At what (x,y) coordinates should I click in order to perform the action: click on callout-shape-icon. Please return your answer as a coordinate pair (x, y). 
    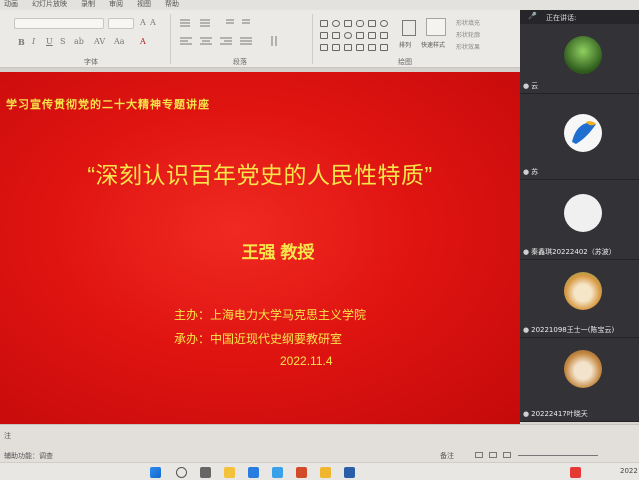
    Looking at the image, I should click on (324, 47).